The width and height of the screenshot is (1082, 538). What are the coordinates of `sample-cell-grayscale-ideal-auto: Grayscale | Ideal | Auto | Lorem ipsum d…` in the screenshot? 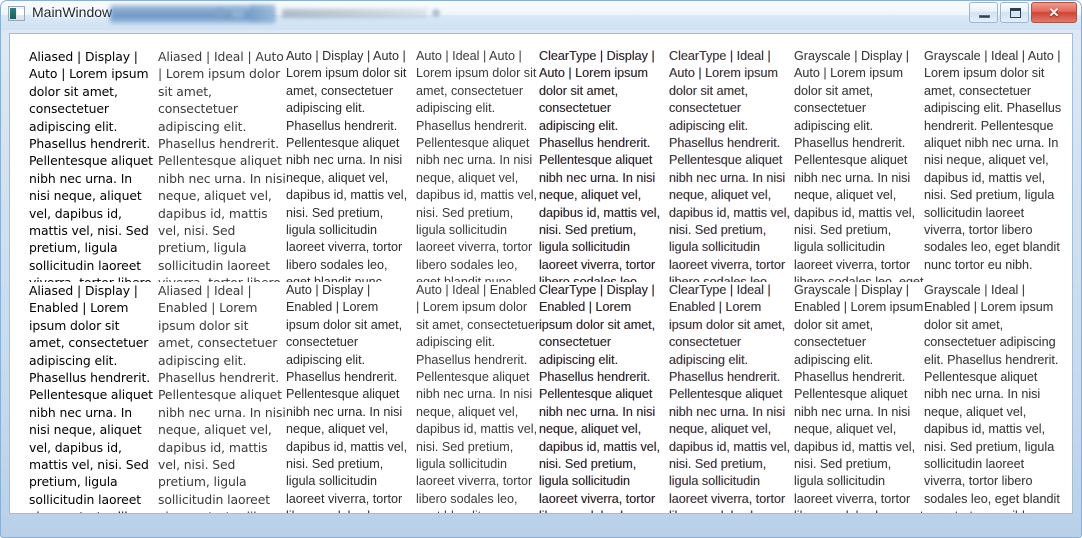 It's located at (993, 160).